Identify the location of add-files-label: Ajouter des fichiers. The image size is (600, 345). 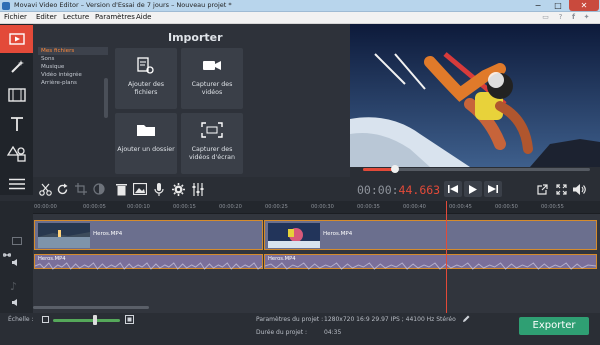
(146, 88).